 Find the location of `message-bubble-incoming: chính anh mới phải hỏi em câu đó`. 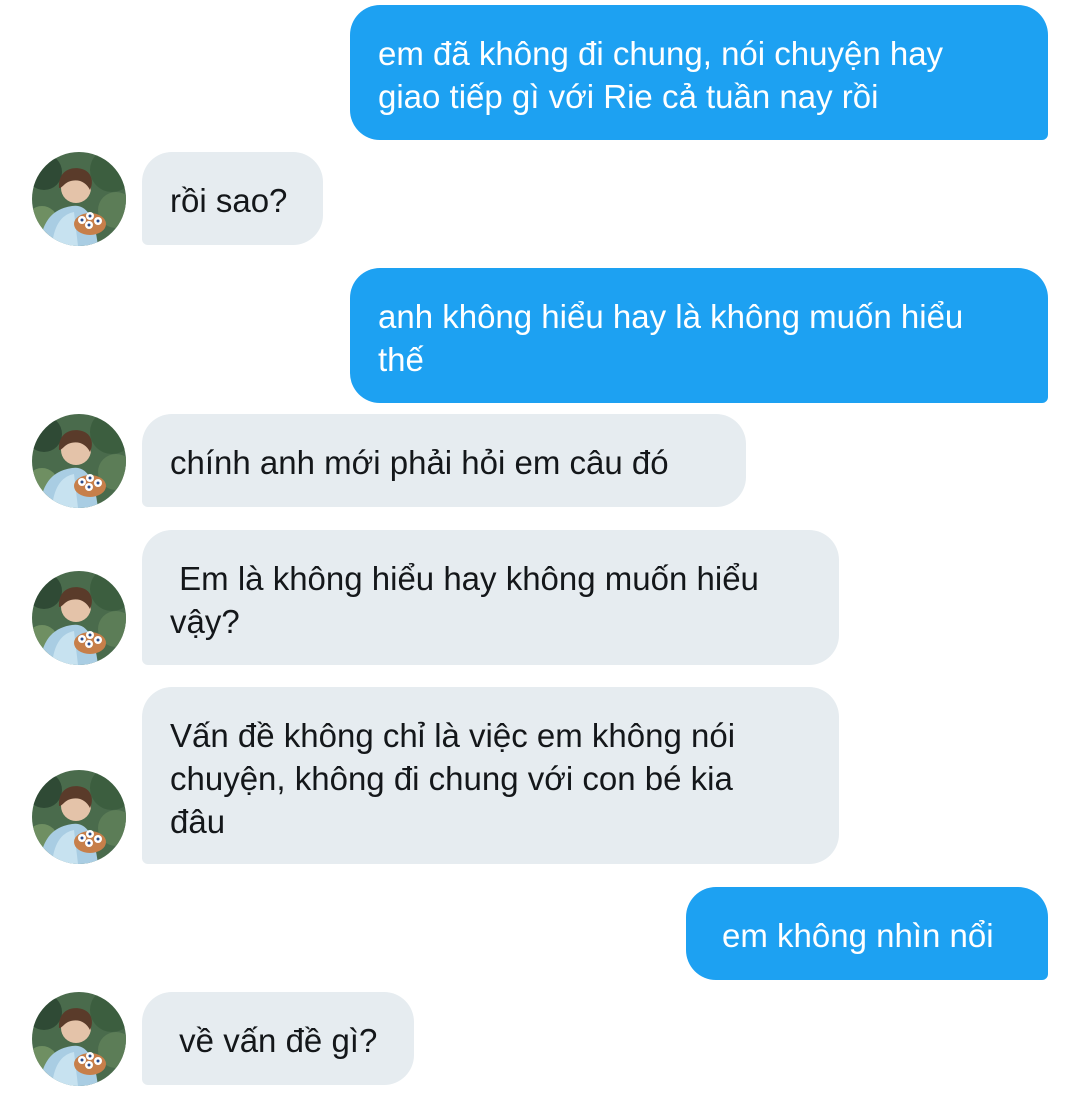

message-bubble-incoming: chính anh mới phải hỏi em câu đó is located at coordinates (444, 460).